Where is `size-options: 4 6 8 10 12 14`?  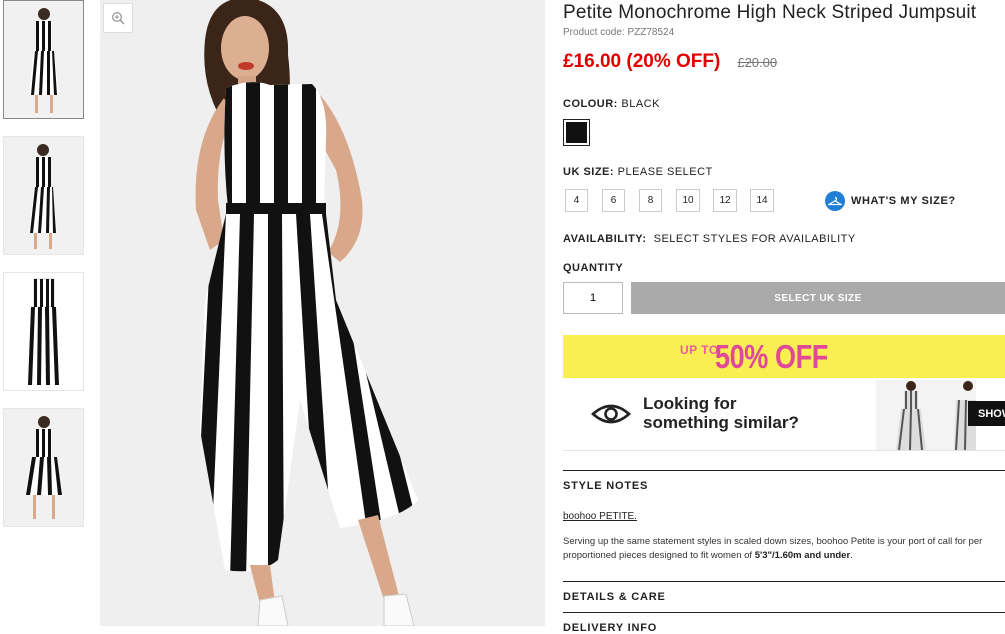
size-options: 4 6 8 10 12 14 is located at coordinates (676, 200).